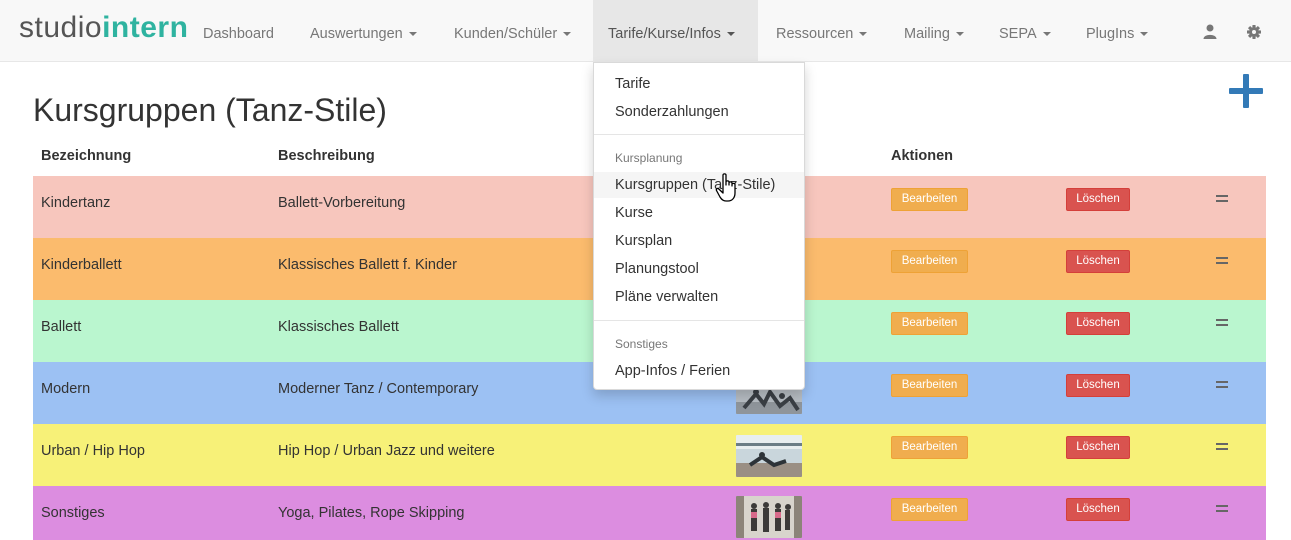  What do you see at coordinates (699, 185) in the screenshot?
I see `menu-item-kursgruppen: Kursgruppen (Tanz-Stile)` at bounding box center [699, 185].